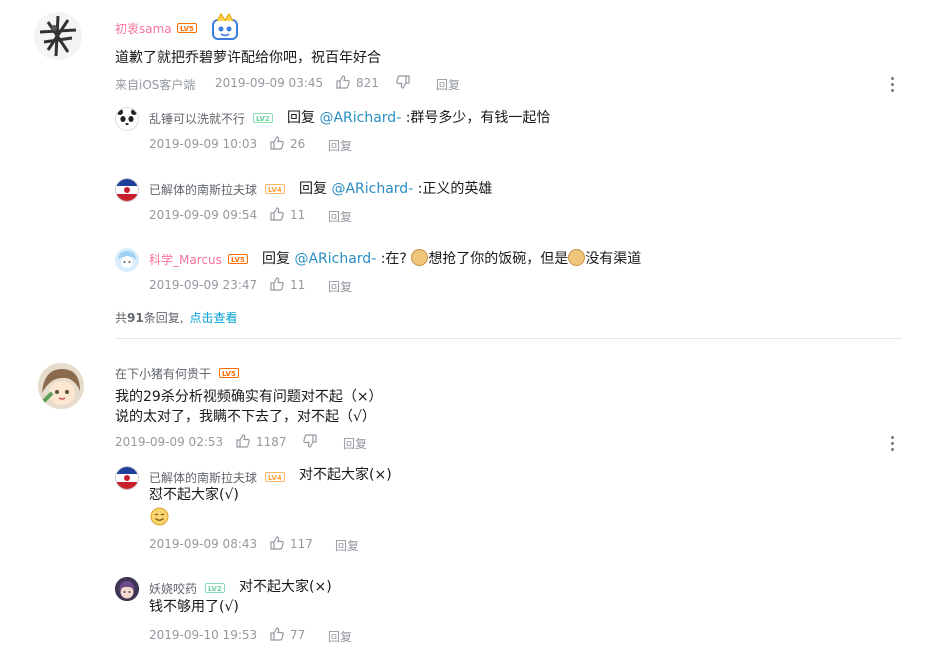  Describe the element at coordinates (245, 417) in the screenshot. I see `comment-content-line: 说的太对了，我瞒不下去了，对不起（√）` at that location.